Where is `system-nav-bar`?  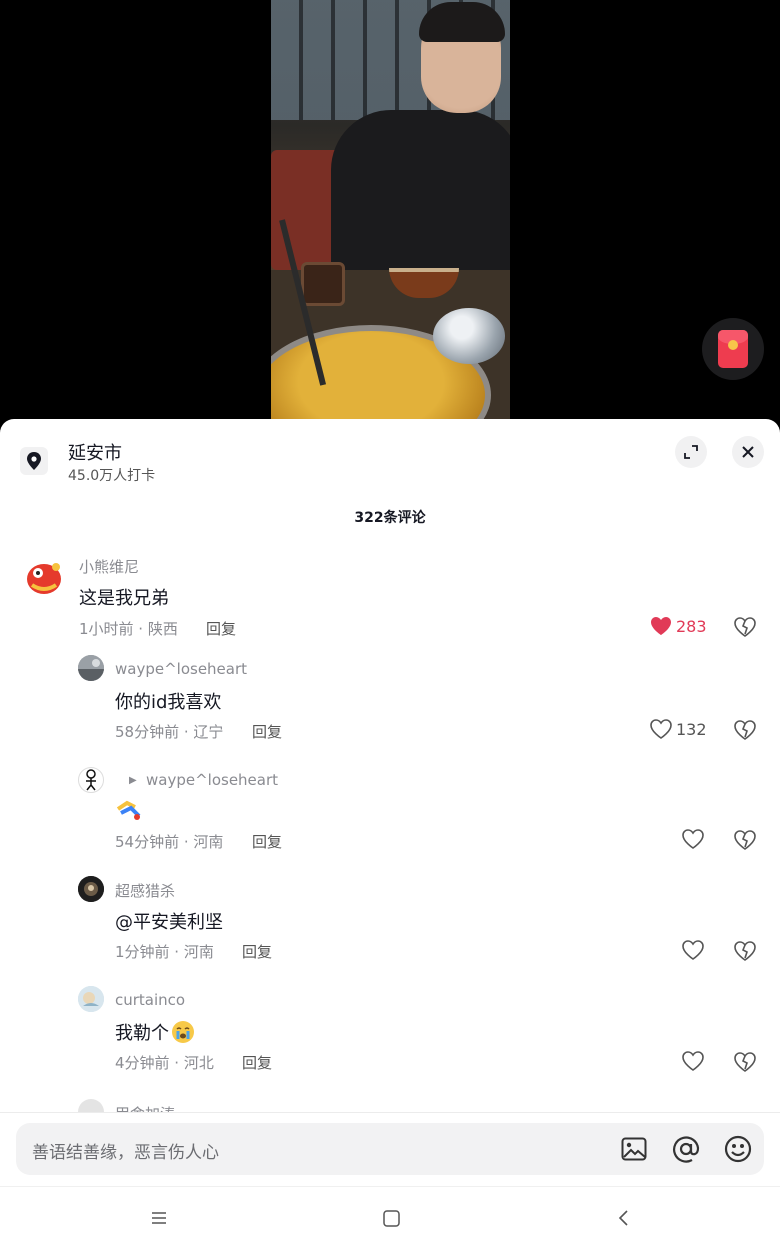
system-nav-bar is located at coordinates (390, 1217).